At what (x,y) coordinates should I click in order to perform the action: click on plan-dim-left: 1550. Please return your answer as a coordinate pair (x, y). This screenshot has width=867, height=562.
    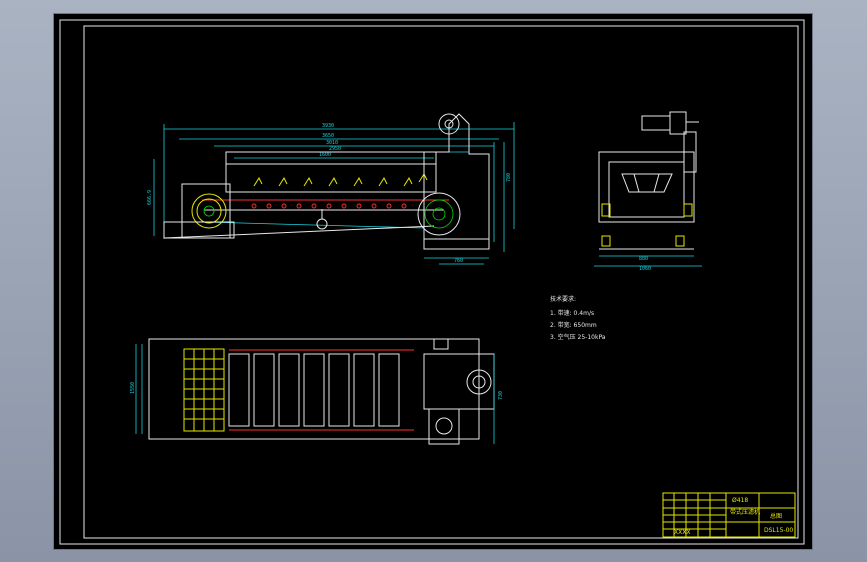
    Looking at the image, I should click on (133, 388).